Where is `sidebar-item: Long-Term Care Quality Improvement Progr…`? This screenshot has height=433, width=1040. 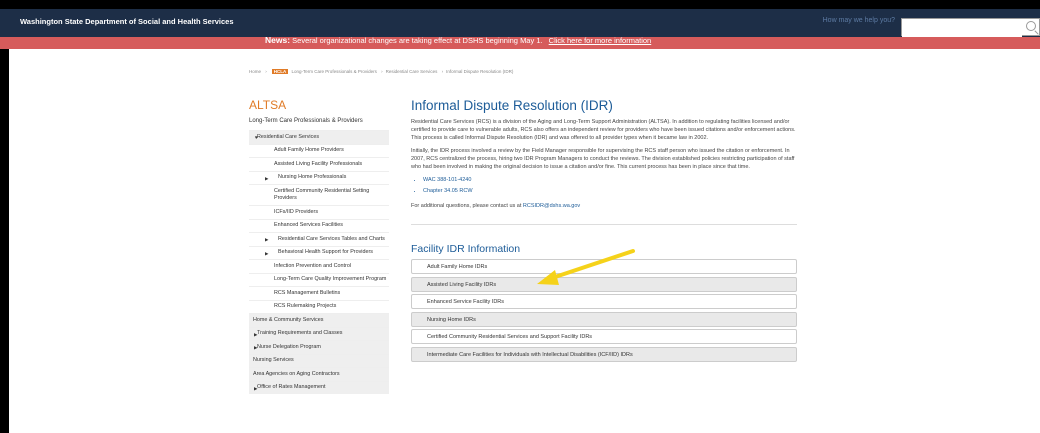
sidebar-item: Long-Term Care Quality Improvement Progr… is located at coordinates (319, 279).